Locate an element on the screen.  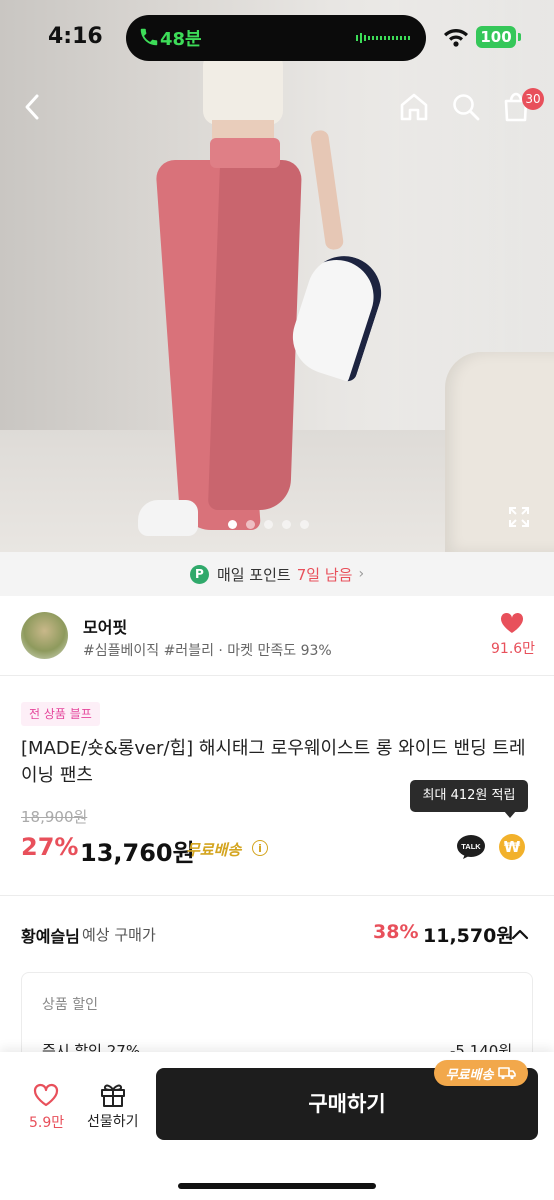
points-icon: P is located at coordinates (199, 574).